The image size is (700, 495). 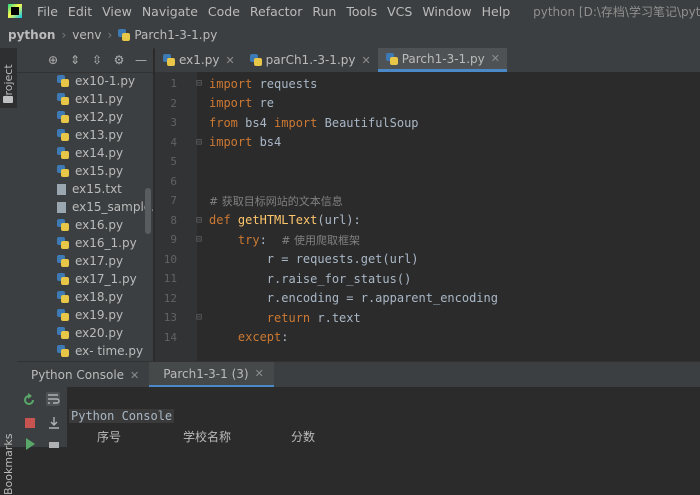 I want to click on run-icon, so click(x=30, y=444).